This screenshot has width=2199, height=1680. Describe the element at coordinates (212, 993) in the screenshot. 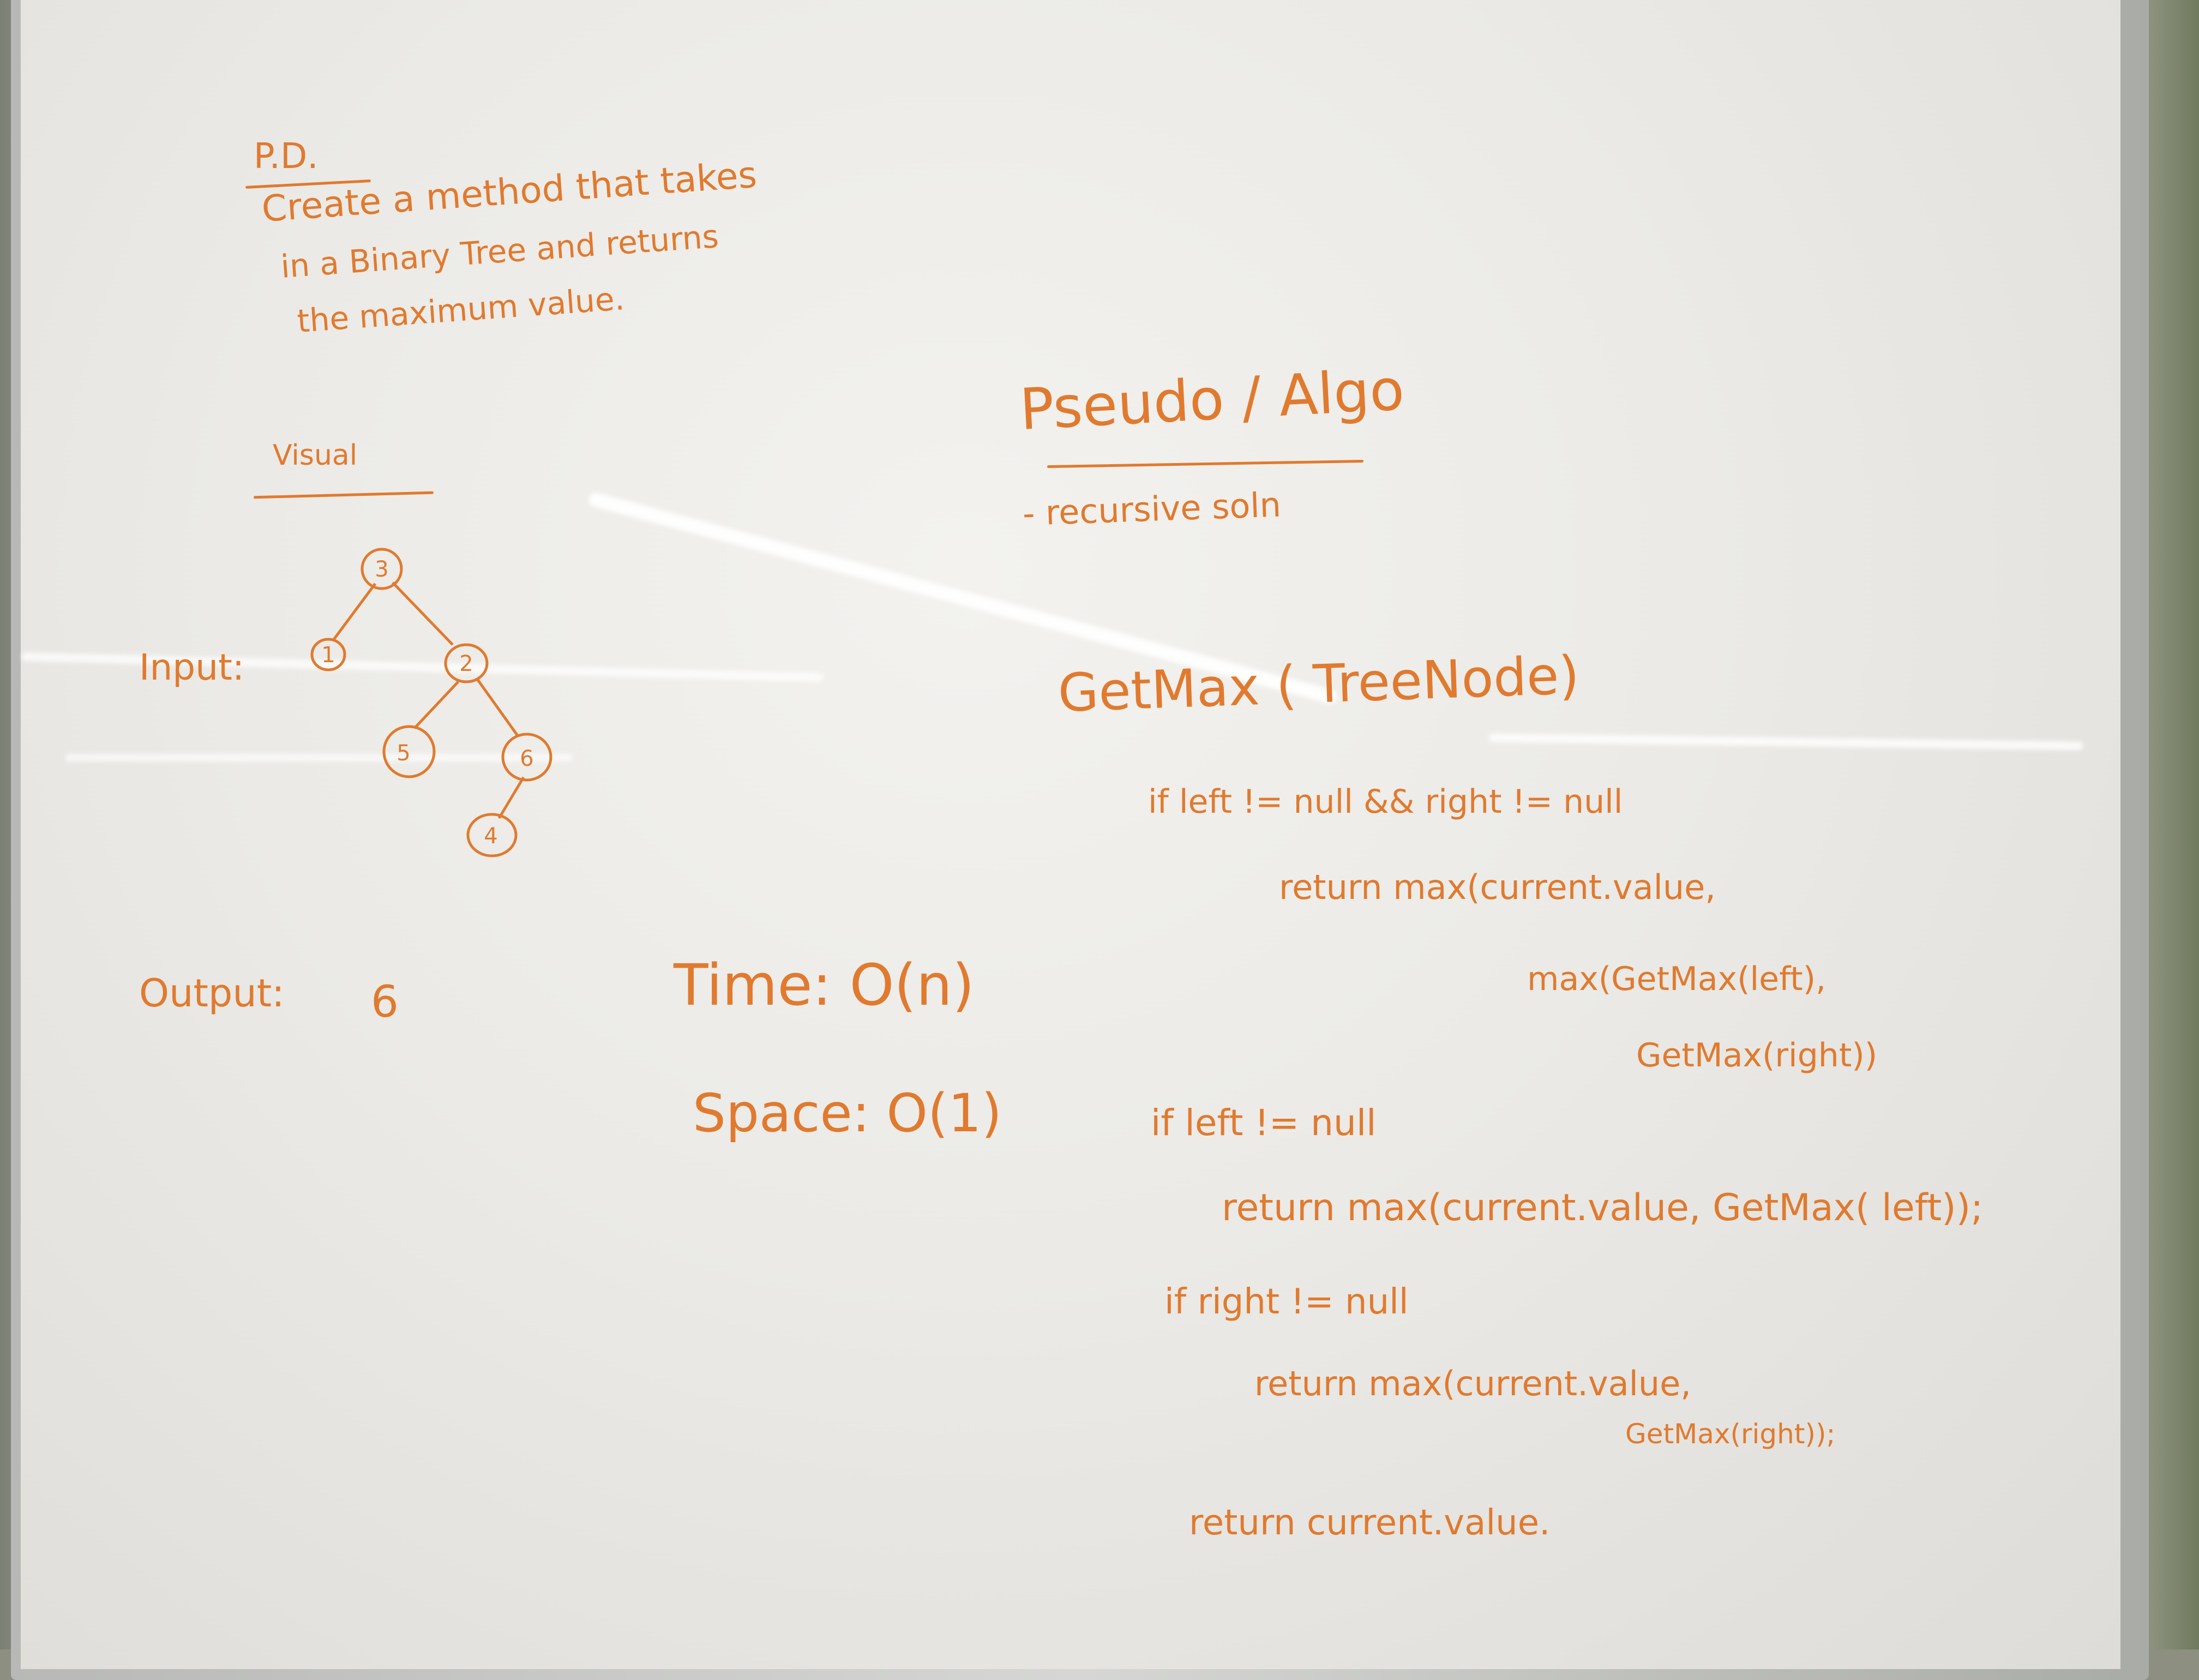

I see `output-label: Output:` at that location.